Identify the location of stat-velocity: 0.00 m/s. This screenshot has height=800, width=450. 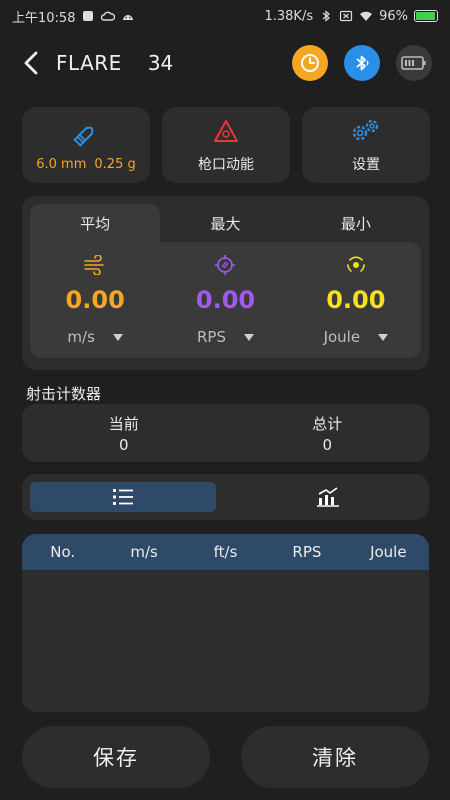
(95, 300).